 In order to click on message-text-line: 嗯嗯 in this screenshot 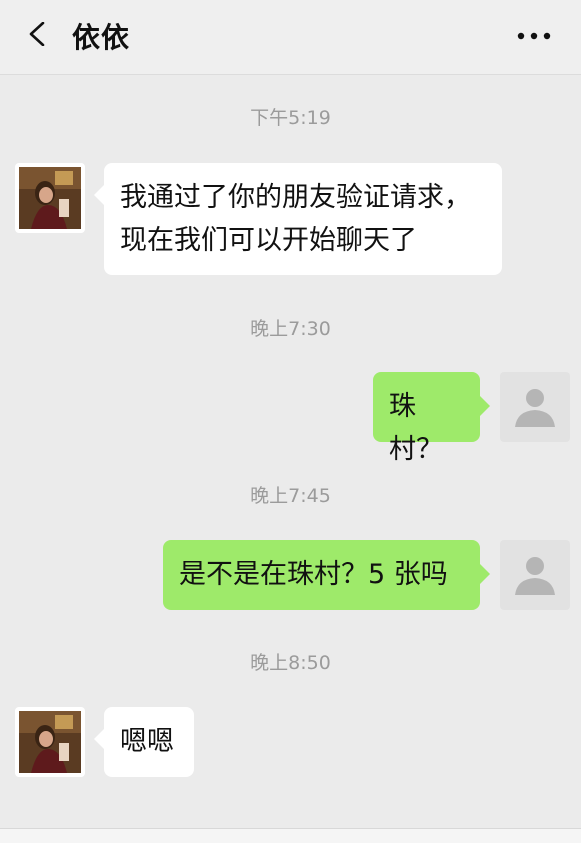, I will do `click(147, 741)`.